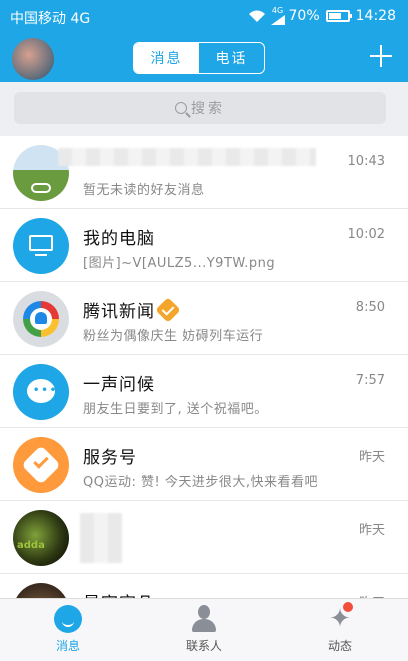 The width and height of the screenshot is (408, 661). What do you see at coordinates (41, 392) in the screenshot?
I see `avatar: •••` at bounding box center [41, 392].